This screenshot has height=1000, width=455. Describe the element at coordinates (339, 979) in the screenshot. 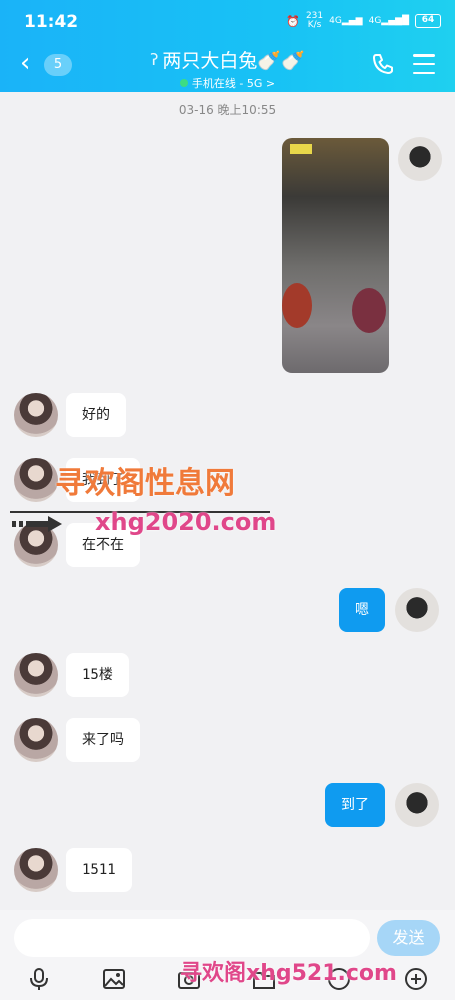

I see `emoji-icon` at that location.